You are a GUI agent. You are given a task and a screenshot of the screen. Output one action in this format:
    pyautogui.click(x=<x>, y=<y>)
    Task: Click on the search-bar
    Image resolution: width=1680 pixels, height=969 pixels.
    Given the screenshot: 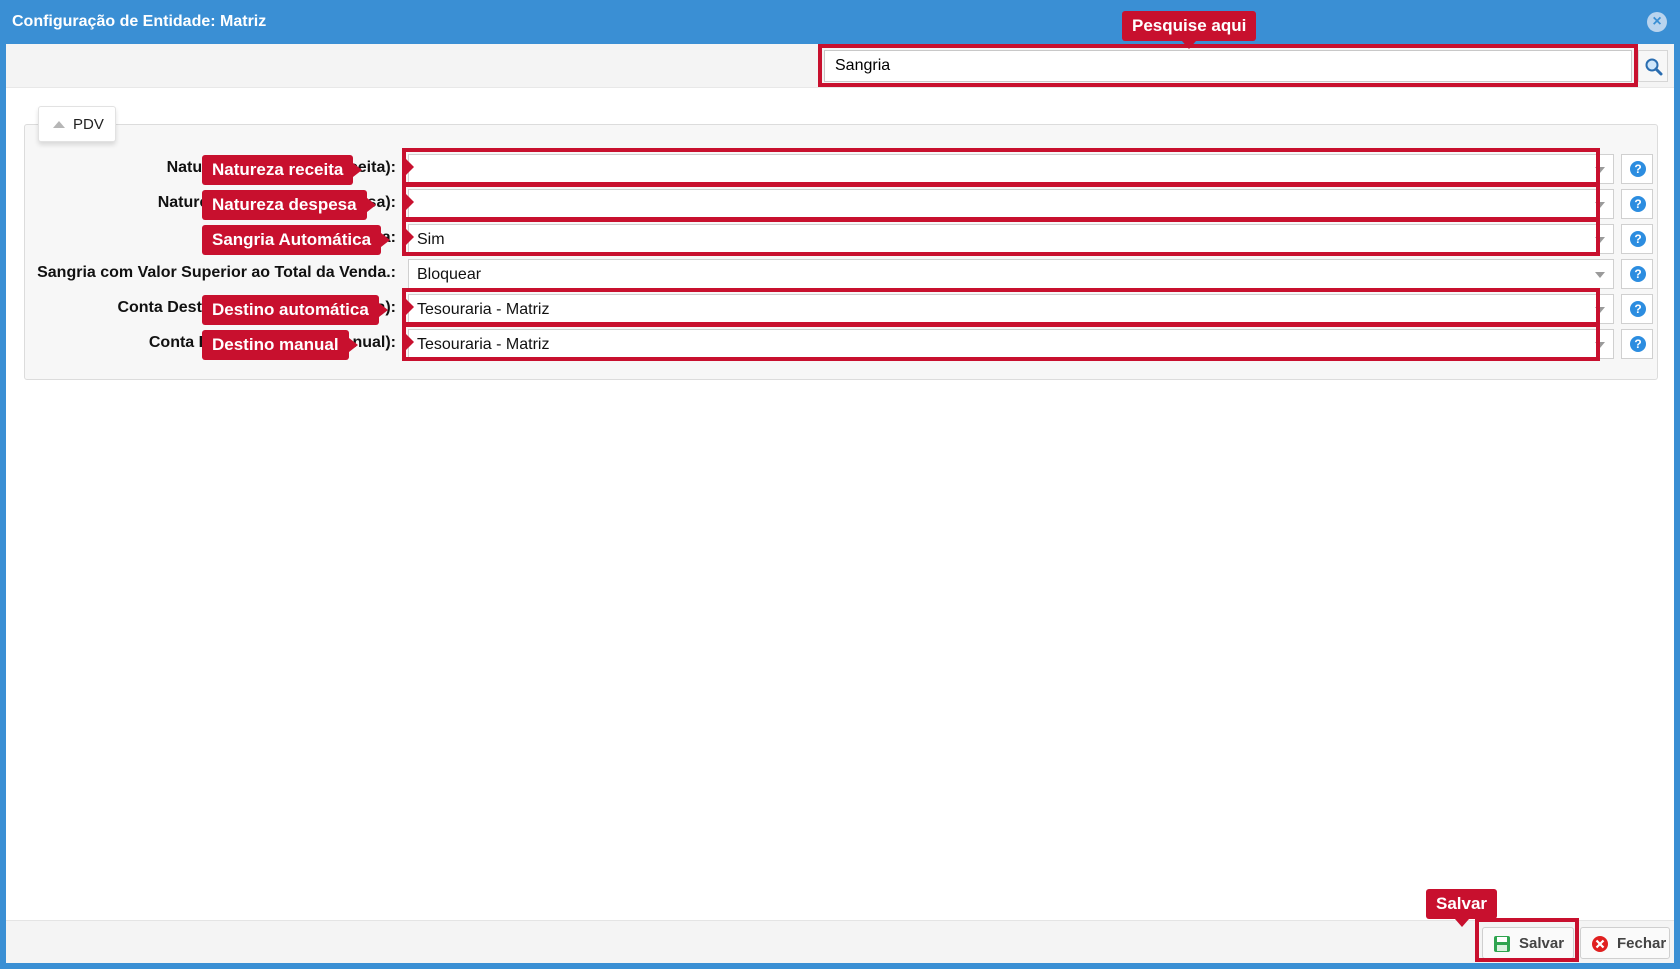 What is the action you would take?
    pyautogui.click(x=840, y=66)
    